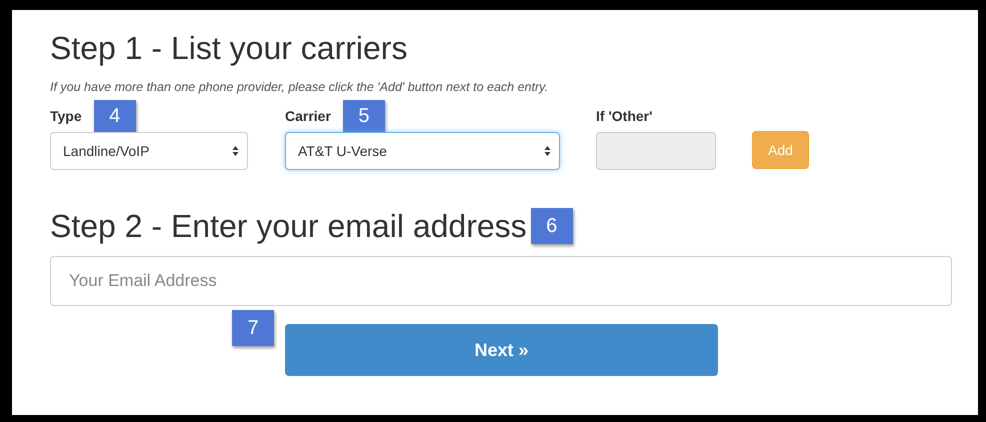 The width and height of the screenshot is (986, 422). Describe the element at coordinates (115, 116) in the screenshot. I see `step-badge: 4` at that location.